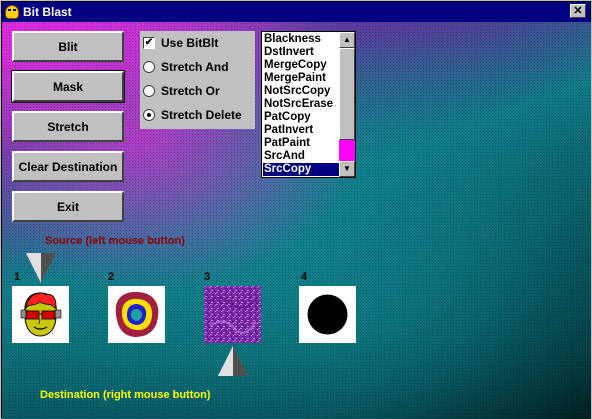 The width and height of the screenshot is (592, 419). Describe the element at coordinates (195, 67) in the screenshot. I see `stretch-and-label: Stretch And` at that location.